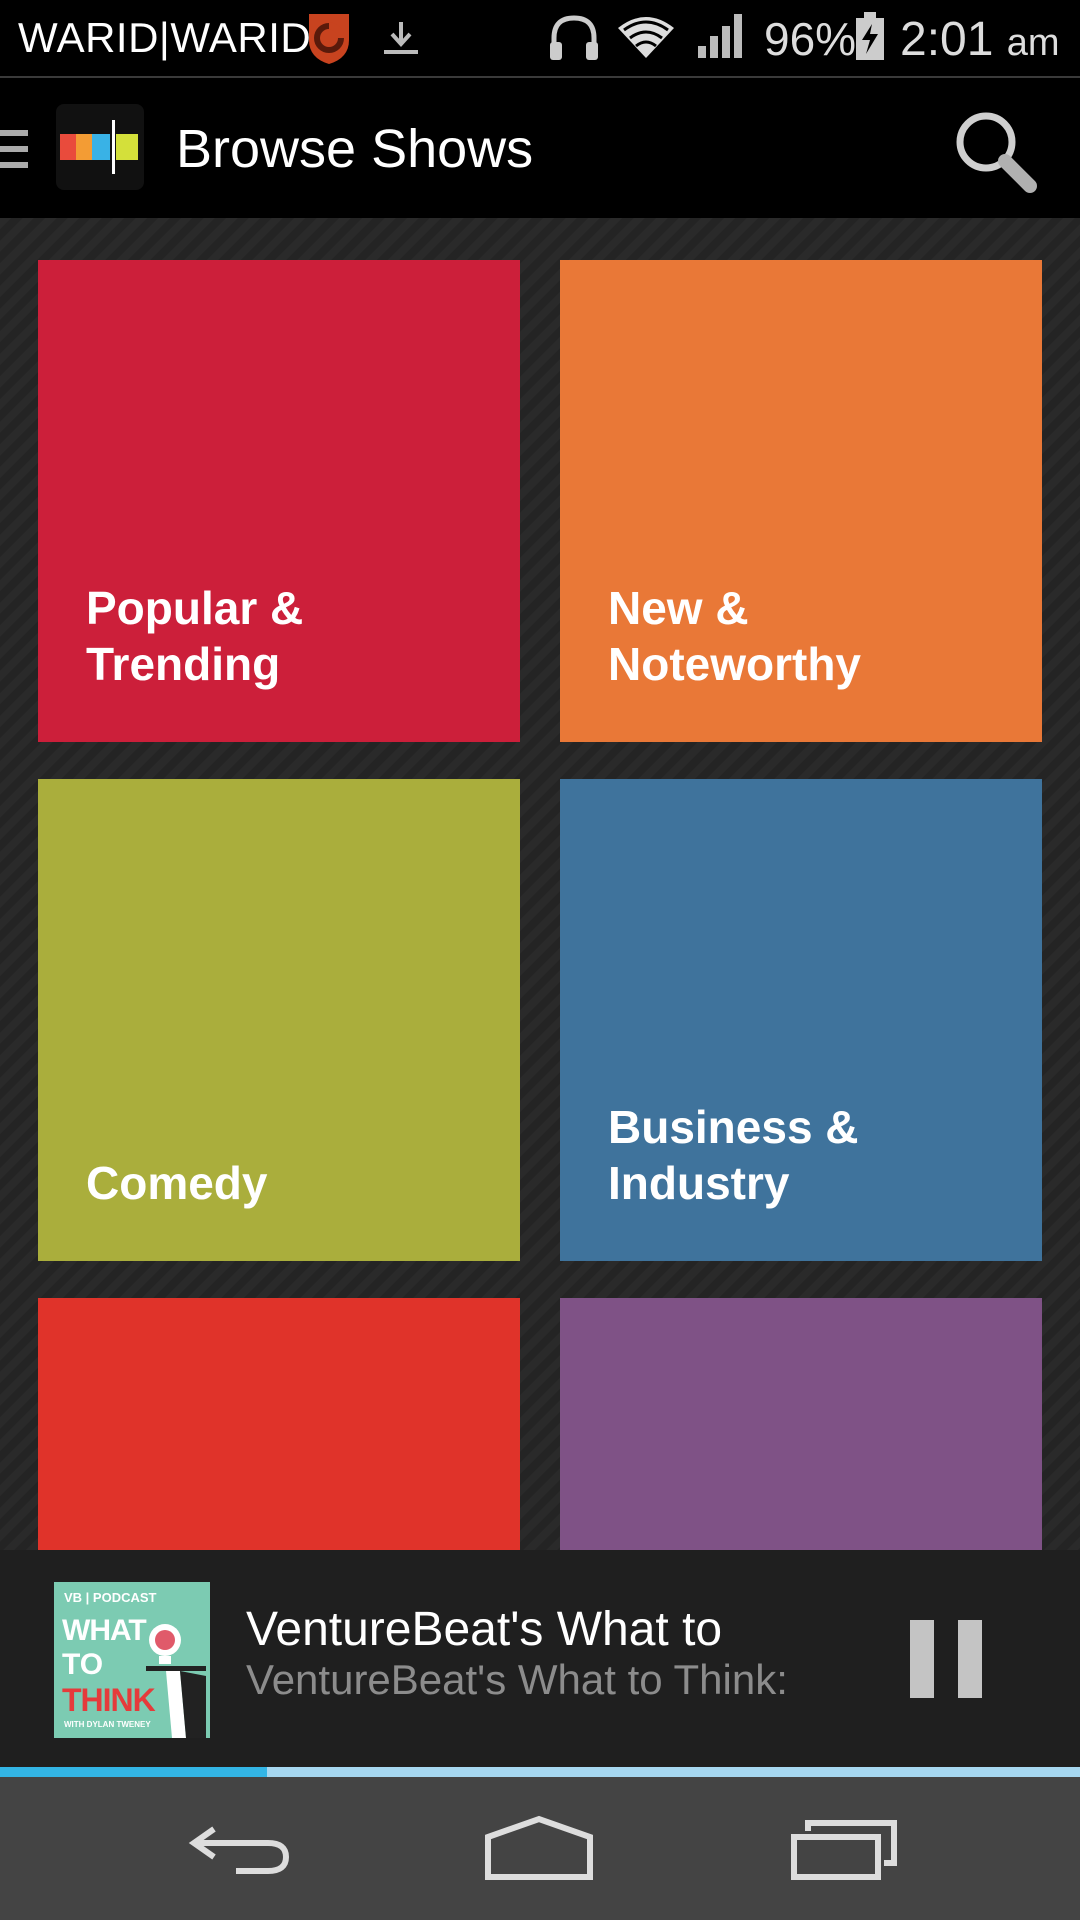 The width and height of the screenshot is (1080, 1920). What do you see at coordinates (241, 1850) in the screenshot?
I see `back-icon` at bounding box center [241, 1850].